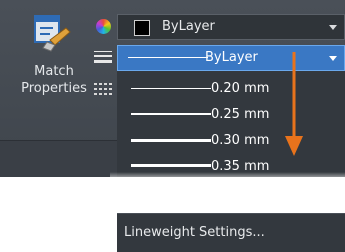 The width and height of the screenshot is (345, 252). Describe the element at coordinates (240, 88) in the screenshot. I see `lineweight-option-label: 0.20 mm` at that location.